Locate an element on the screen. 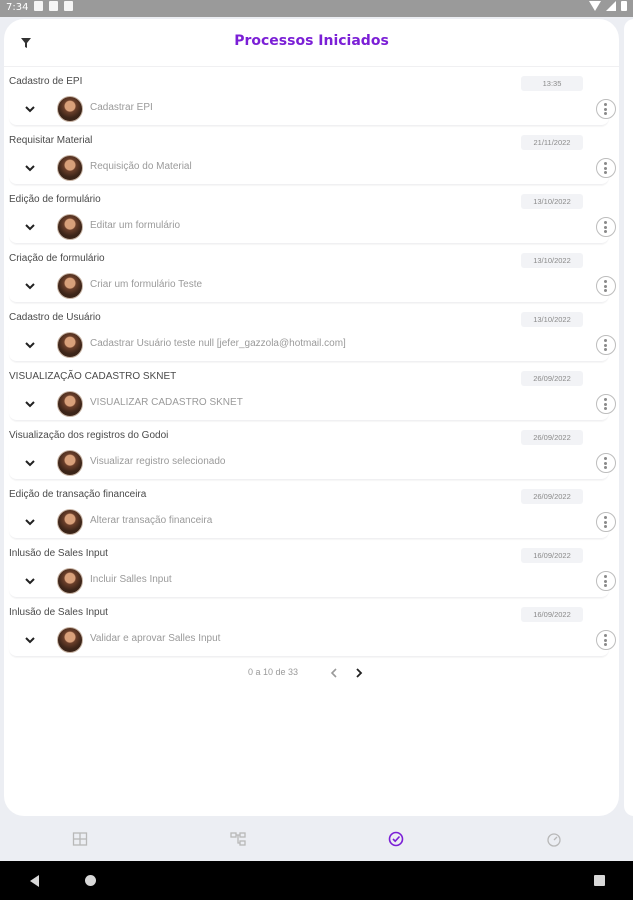 The height and width of the screenshot is (900, 633). process-name: Cadastro de EPI is located at coordinates (46, 81).